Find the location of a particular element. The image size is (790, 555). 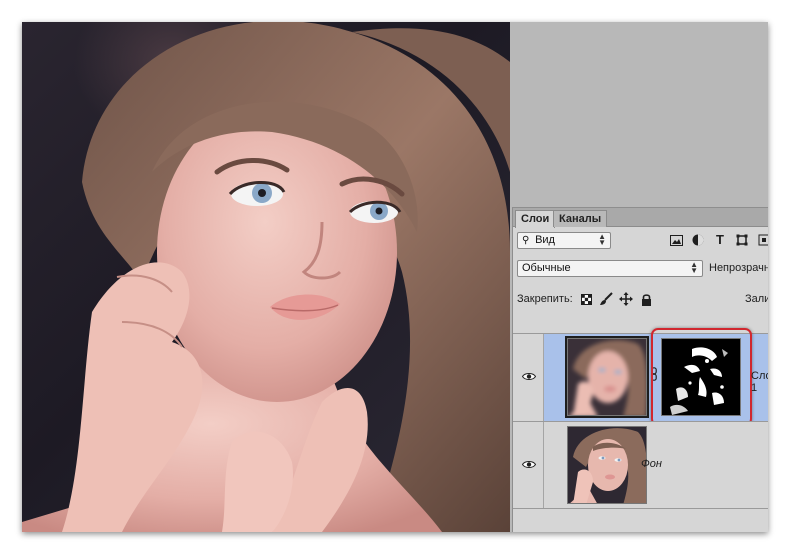

layer-filter-value: Вид is located at coordinates (545, 240).